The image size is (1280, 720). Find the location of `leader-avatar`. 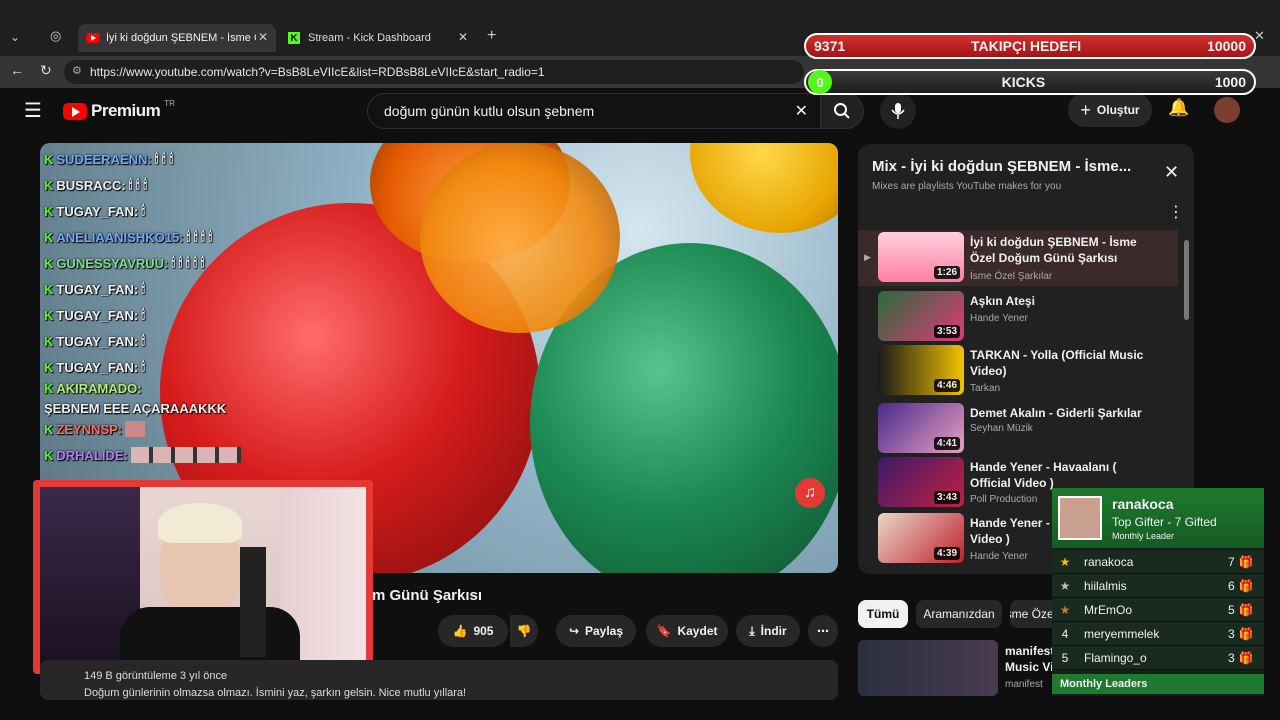

leader-avatar is located at coordinates (1080, 518).